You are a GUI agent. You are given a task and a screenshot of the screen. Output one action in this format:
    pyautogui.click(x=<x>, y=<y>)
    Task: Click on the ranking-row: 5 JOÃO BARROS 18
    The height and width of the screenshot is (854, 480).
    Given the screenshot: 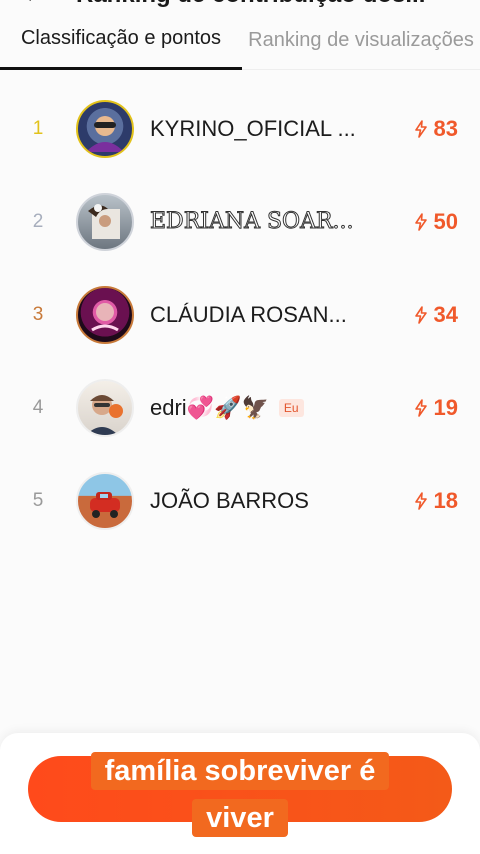 What is the action you would take?
    pyautogui.click(x=240, y=500)
    